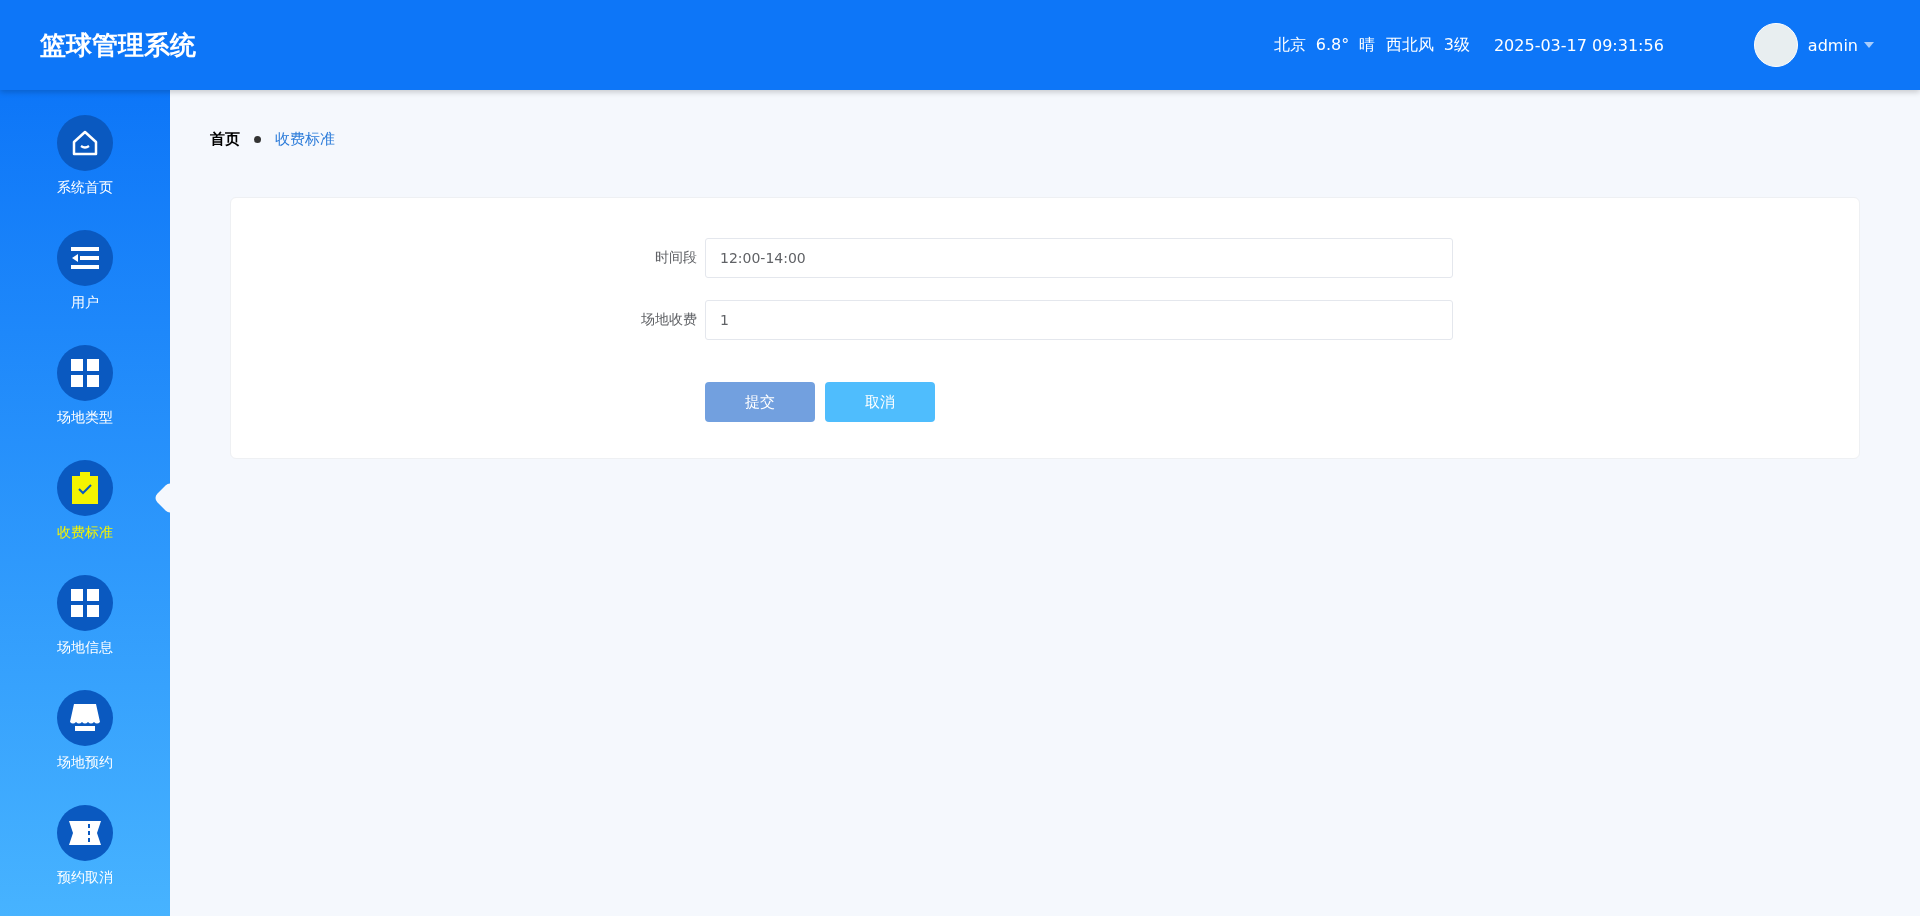 The image size is (1920, 916). I want to click on field-label: 场地收费, so click(669, 320).